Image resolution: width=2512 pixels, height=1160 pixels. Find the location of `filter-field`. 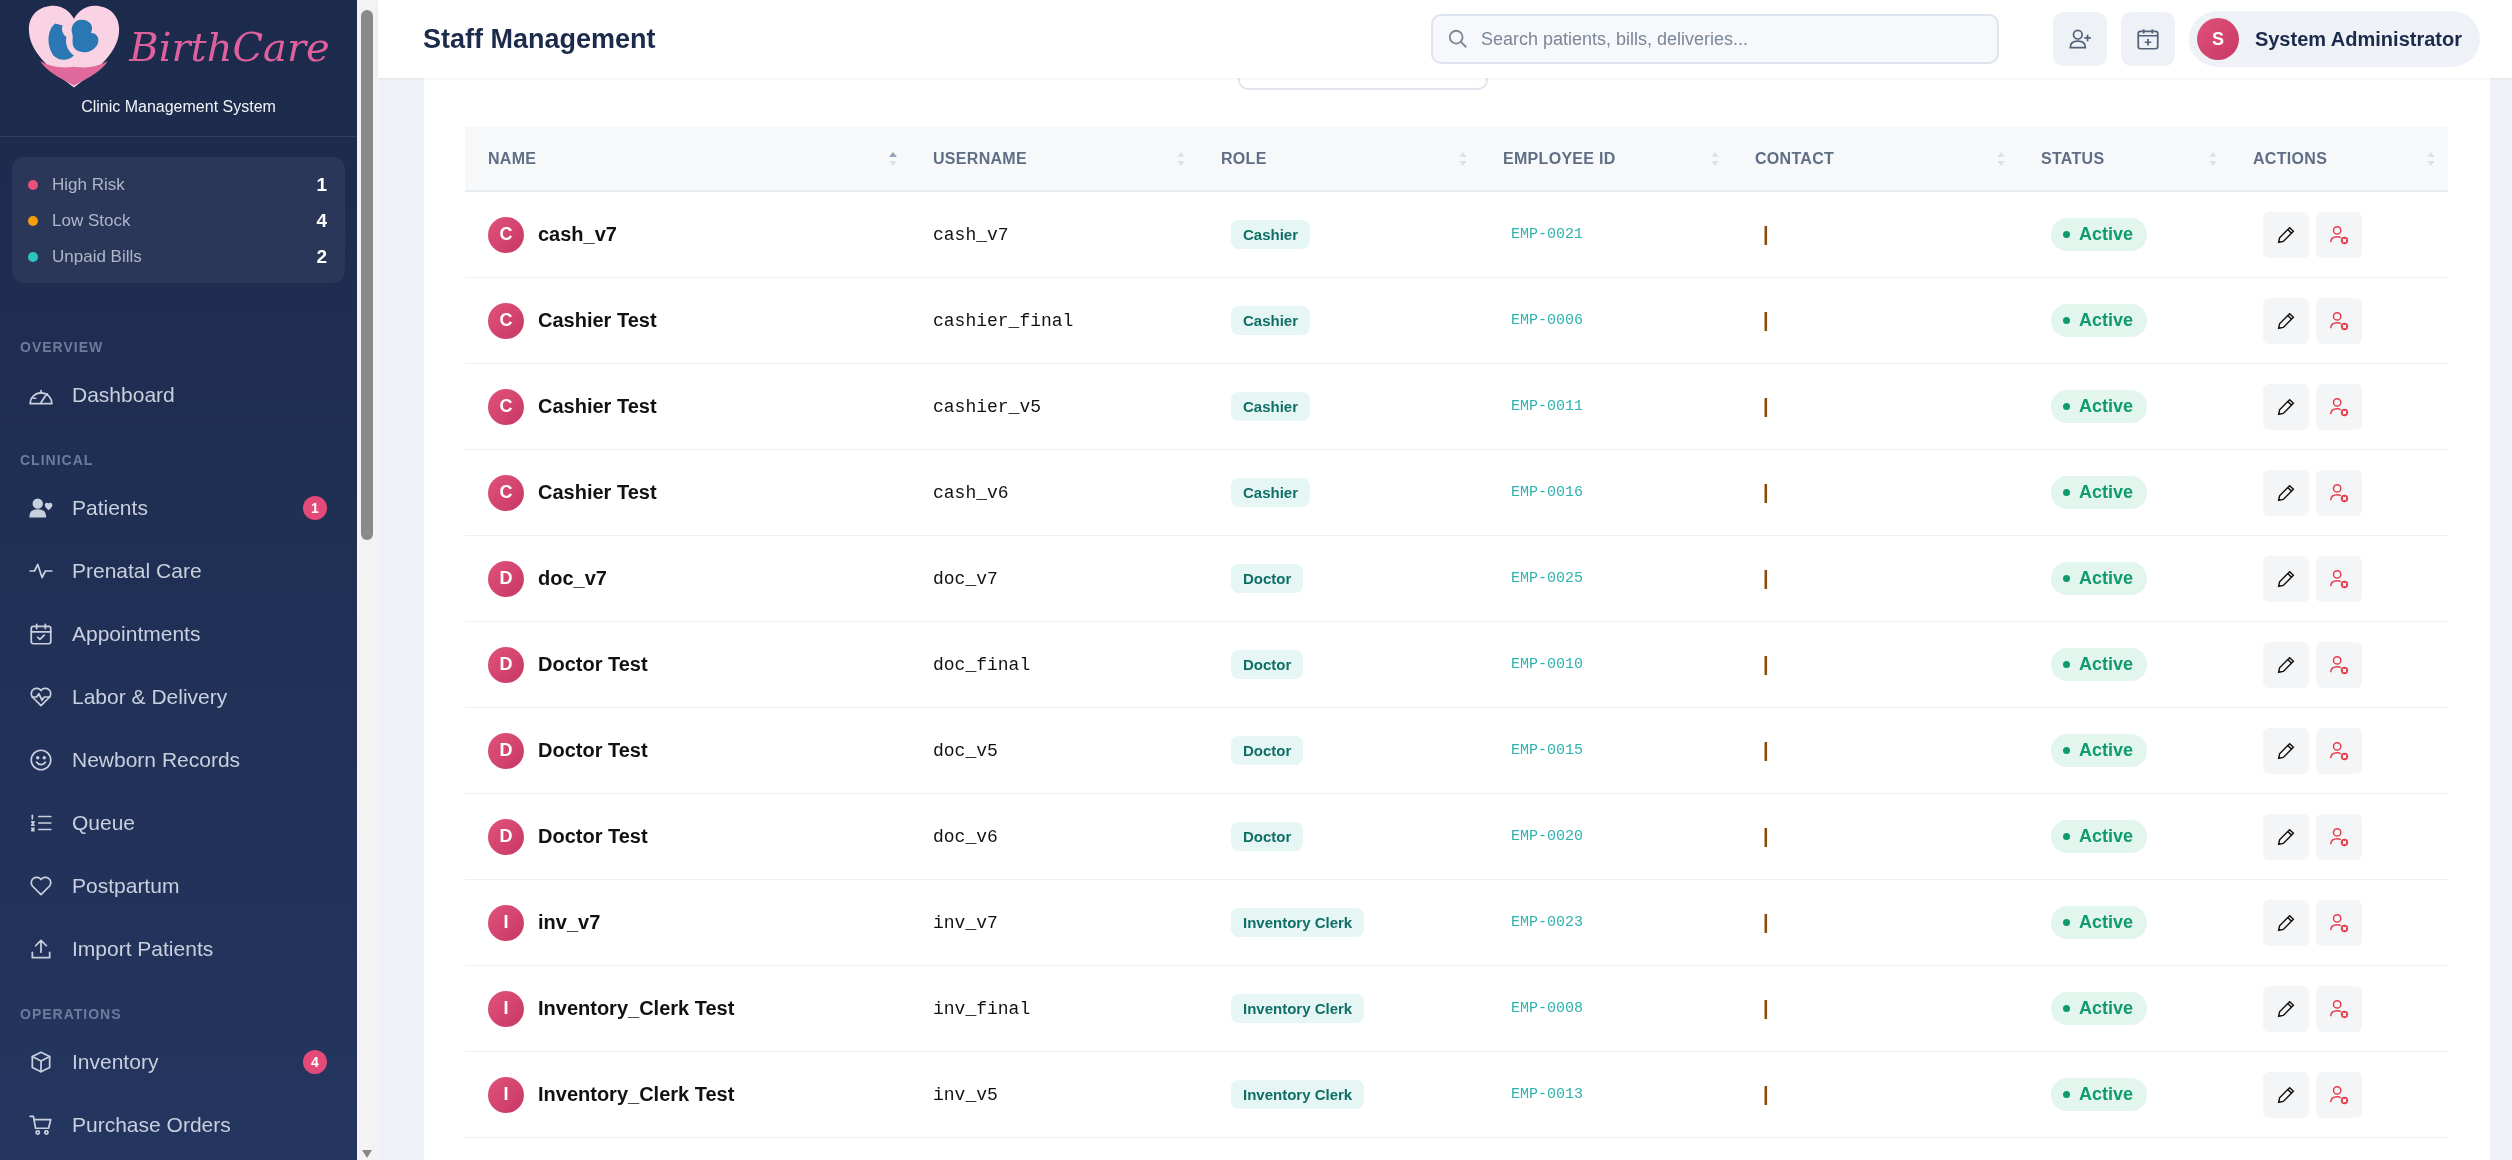

filter-field is located at coordinates (1363, 84).